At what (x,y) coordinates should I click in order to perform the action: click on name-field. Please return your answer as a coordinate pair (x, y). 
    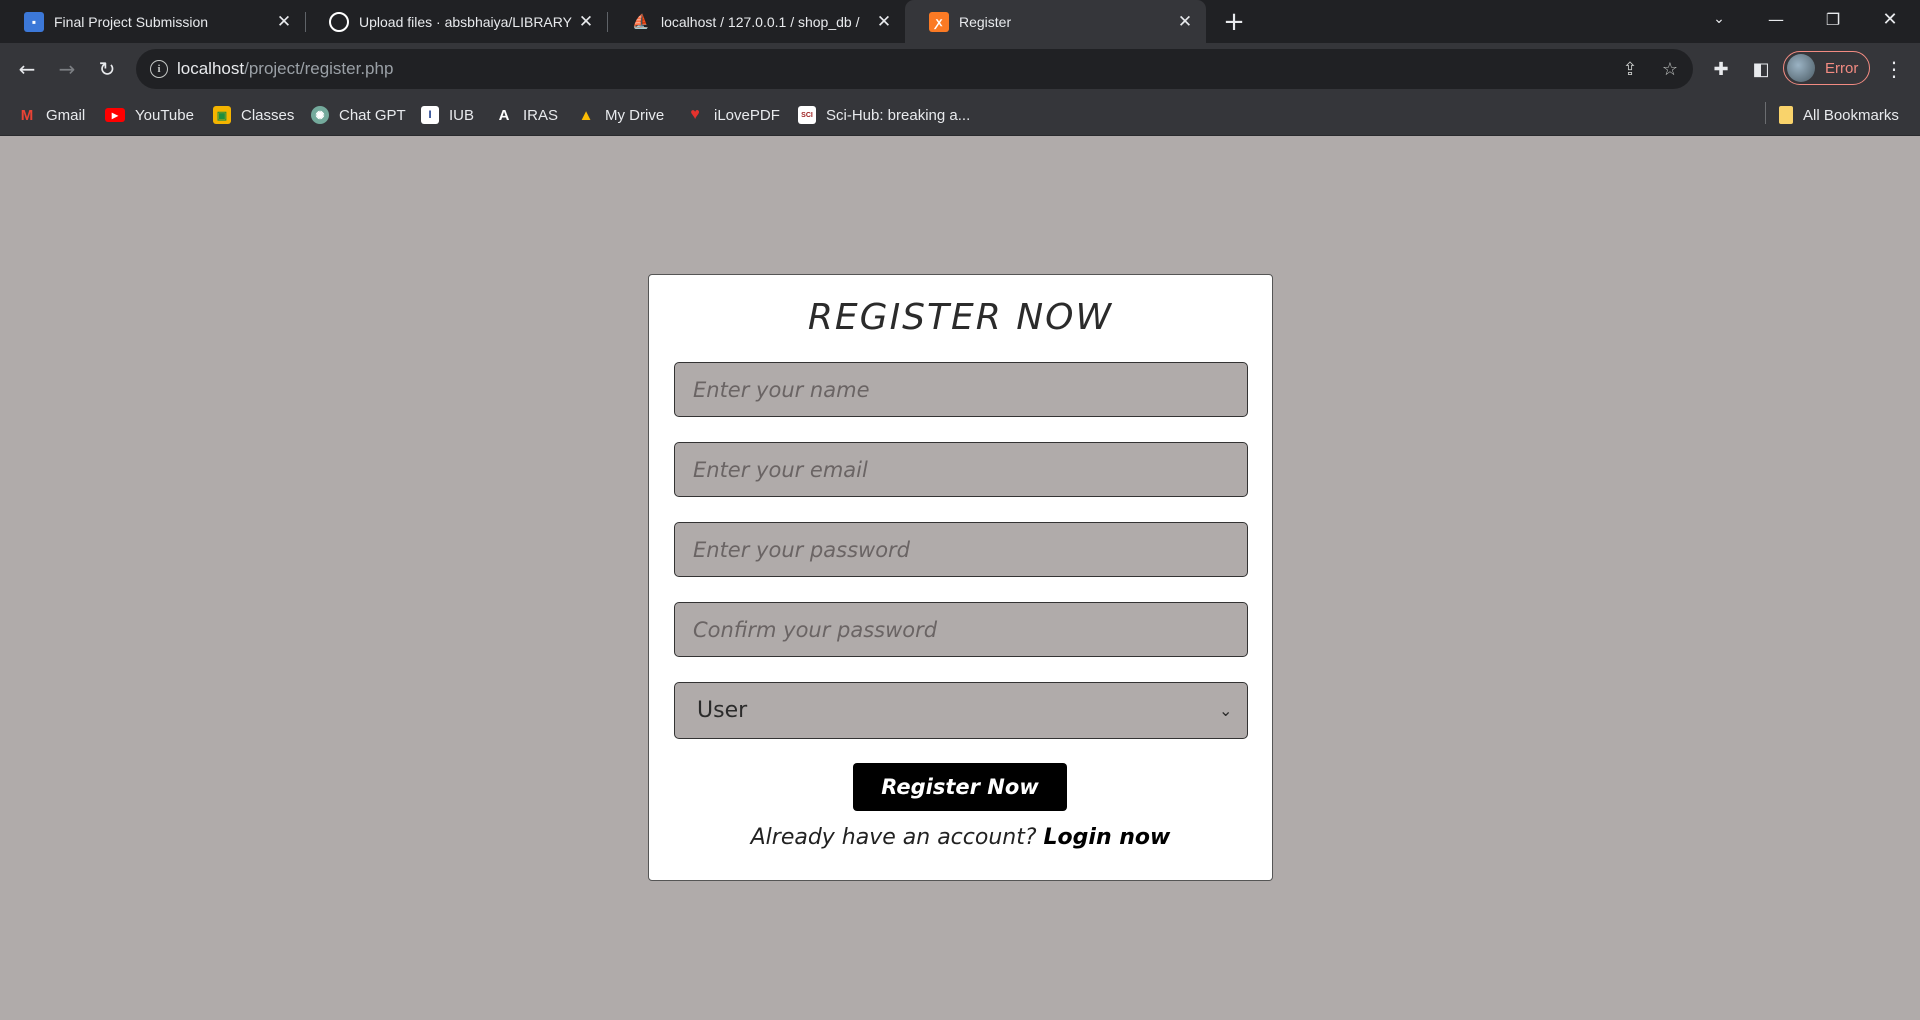
    Looking at the image, I should click on (961, 389).